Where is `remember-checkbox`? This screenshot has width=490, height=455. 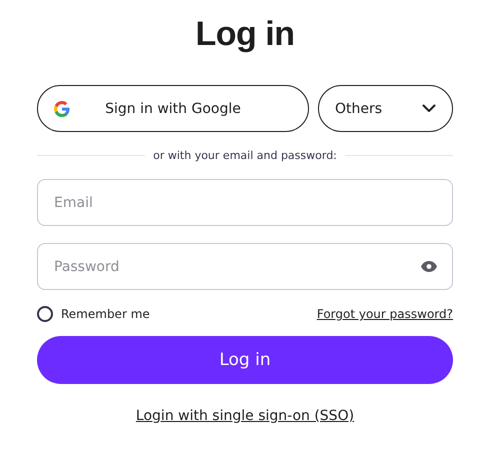
remember-checkbox is located at coordinates (45, 314).